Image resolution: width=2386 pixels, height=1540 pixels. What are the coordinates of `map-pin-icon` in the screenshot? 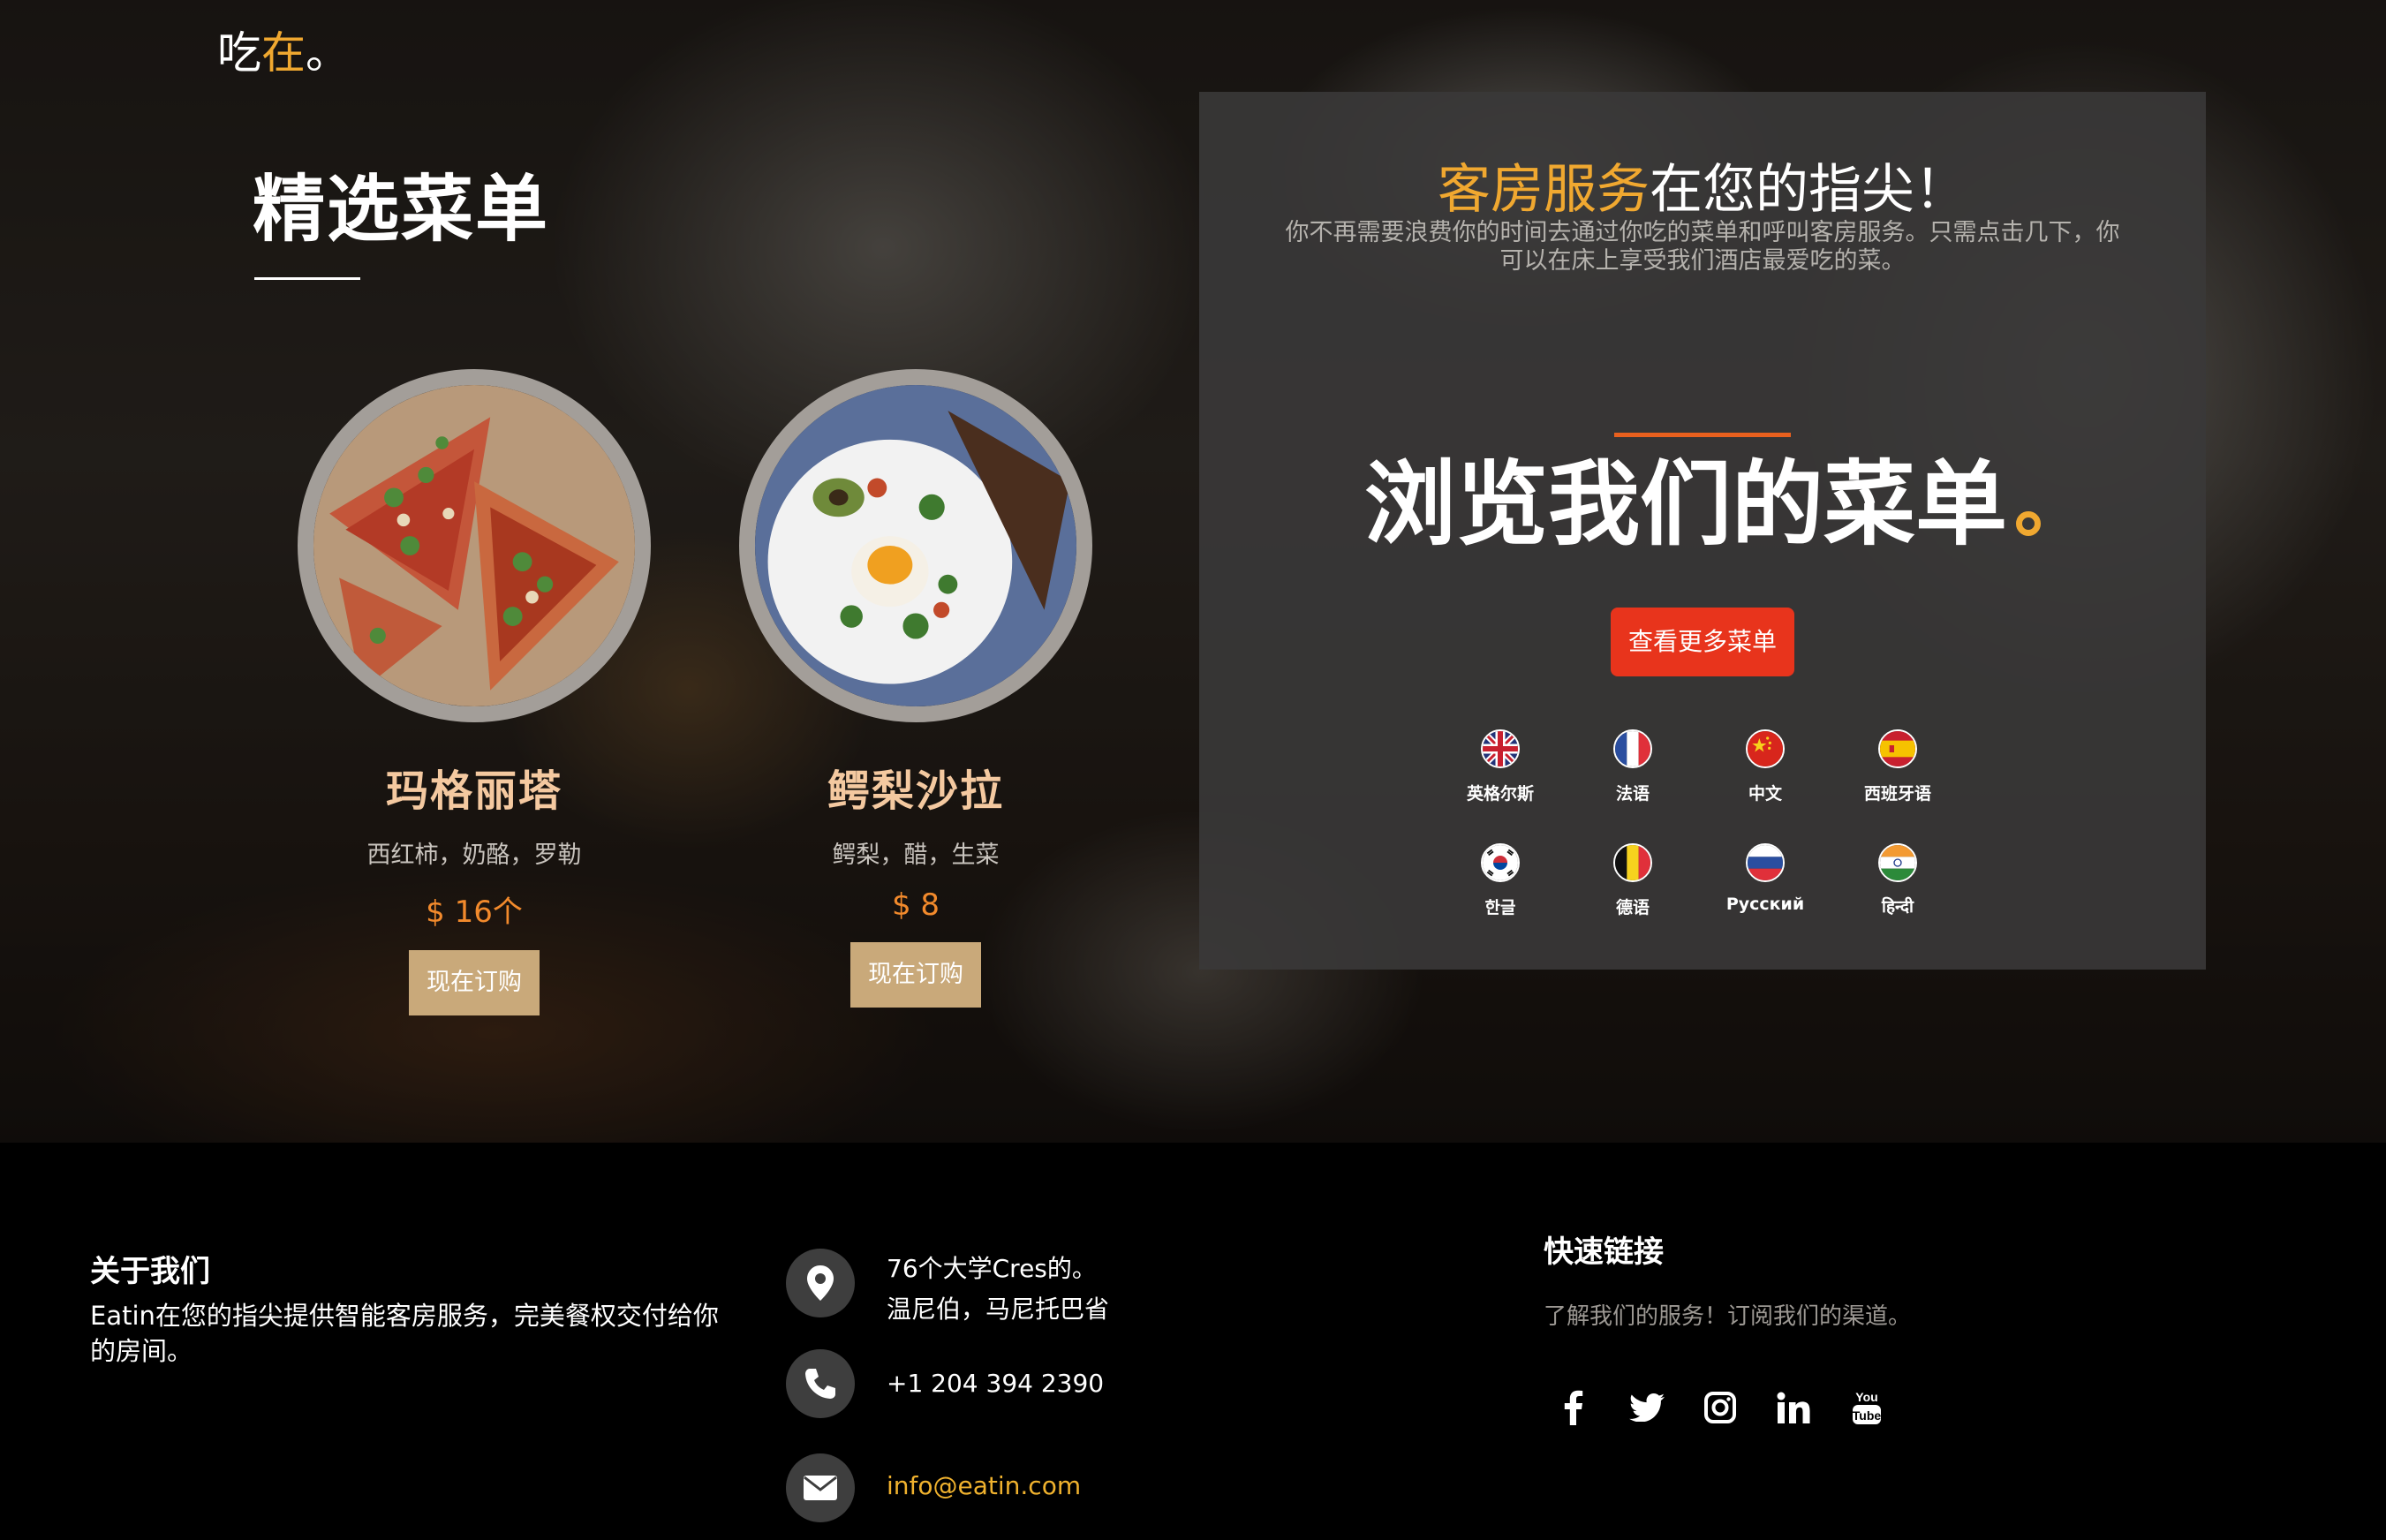 It's located at (821, 1283).